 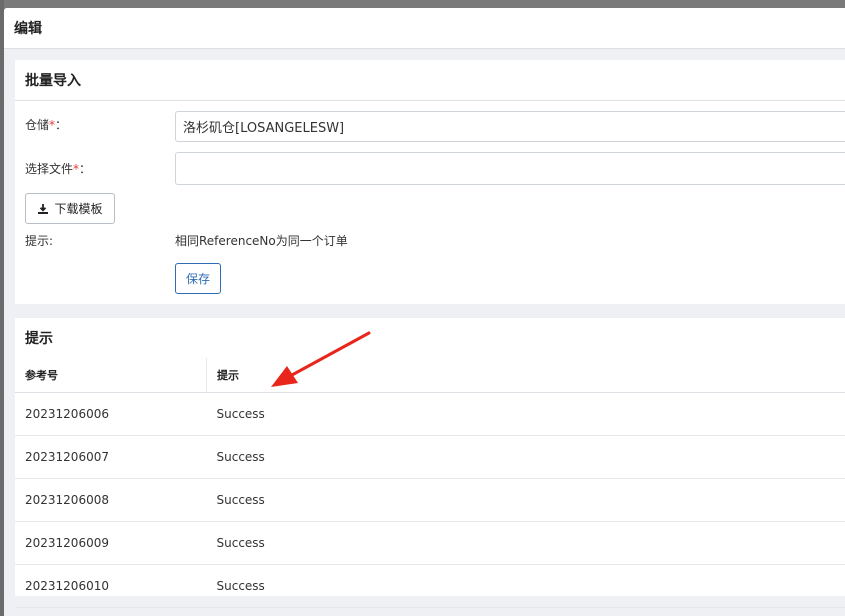 I want to click on file-input, so click(x=510, y=168).